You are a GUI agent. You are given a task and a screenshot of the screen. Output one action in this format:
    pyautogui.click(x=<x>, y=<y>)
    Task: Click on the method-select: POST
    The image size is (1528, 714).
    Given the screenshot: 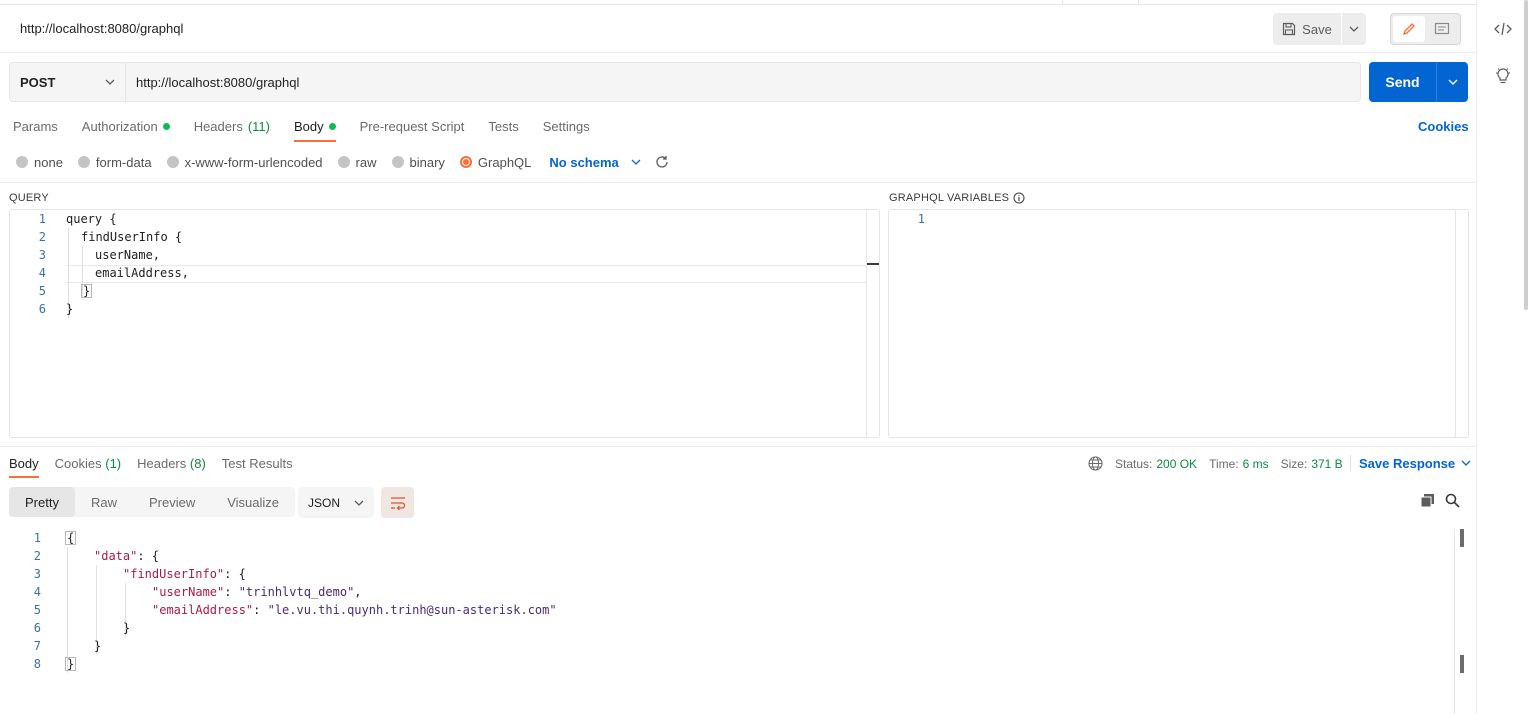 What is the action you would take?
    pyautogui.click(x=67, y=82)
    